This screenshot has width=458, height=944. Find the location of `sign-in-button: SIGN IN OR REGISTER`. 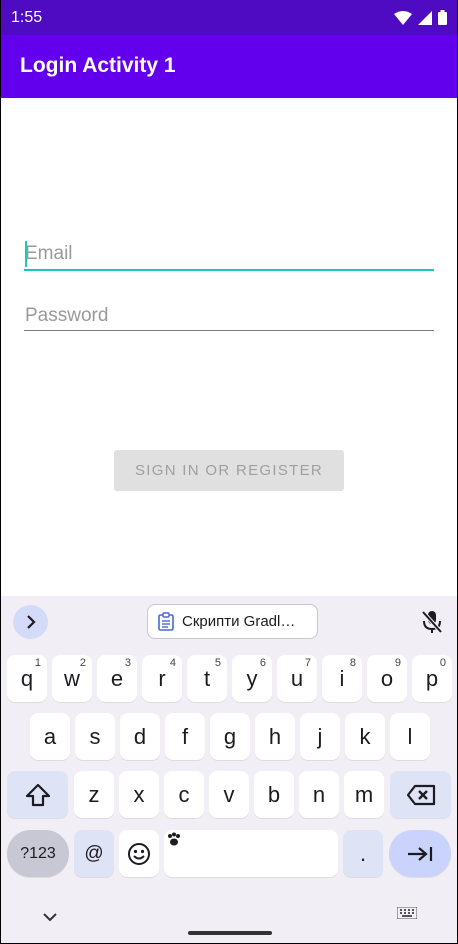

sign-in-button: SIGN IN OR REGISTER is located at coordinates (229, 470).